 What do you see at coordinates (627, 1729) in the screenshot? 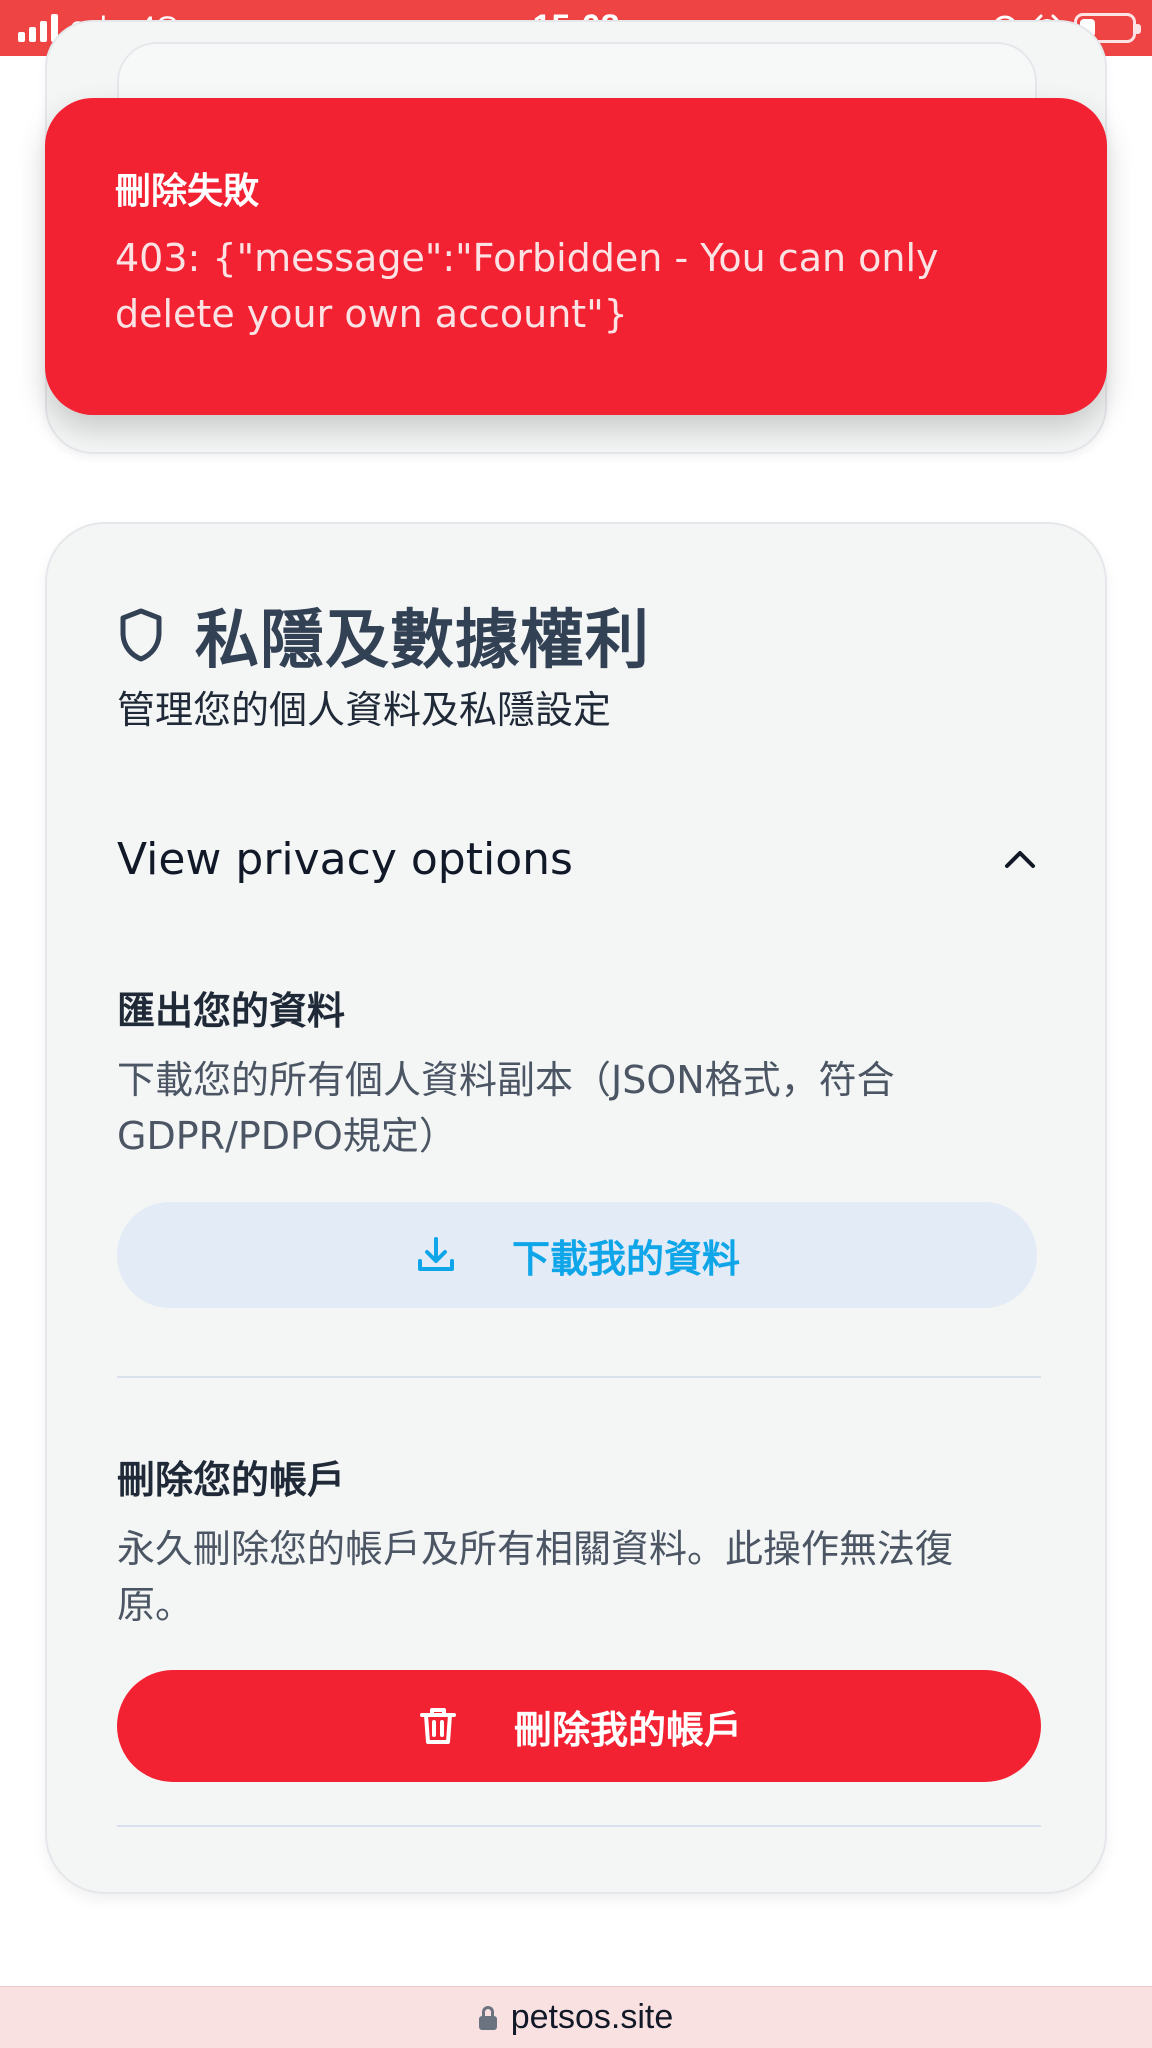
I see `delete-account-label: 刪除我的帳戶` at bounding box center [627, 1729].